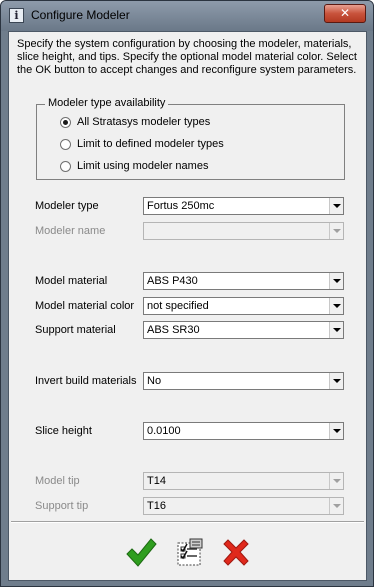  I want to click on radio-limit-defined-types: Limit to defined modeler types, so click(142, 144).